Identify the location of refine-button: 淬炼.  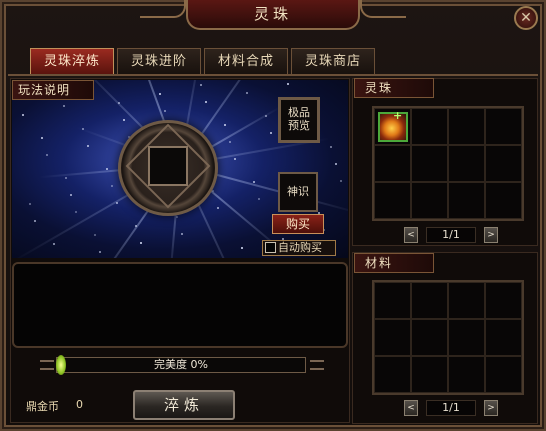
(184, 405).